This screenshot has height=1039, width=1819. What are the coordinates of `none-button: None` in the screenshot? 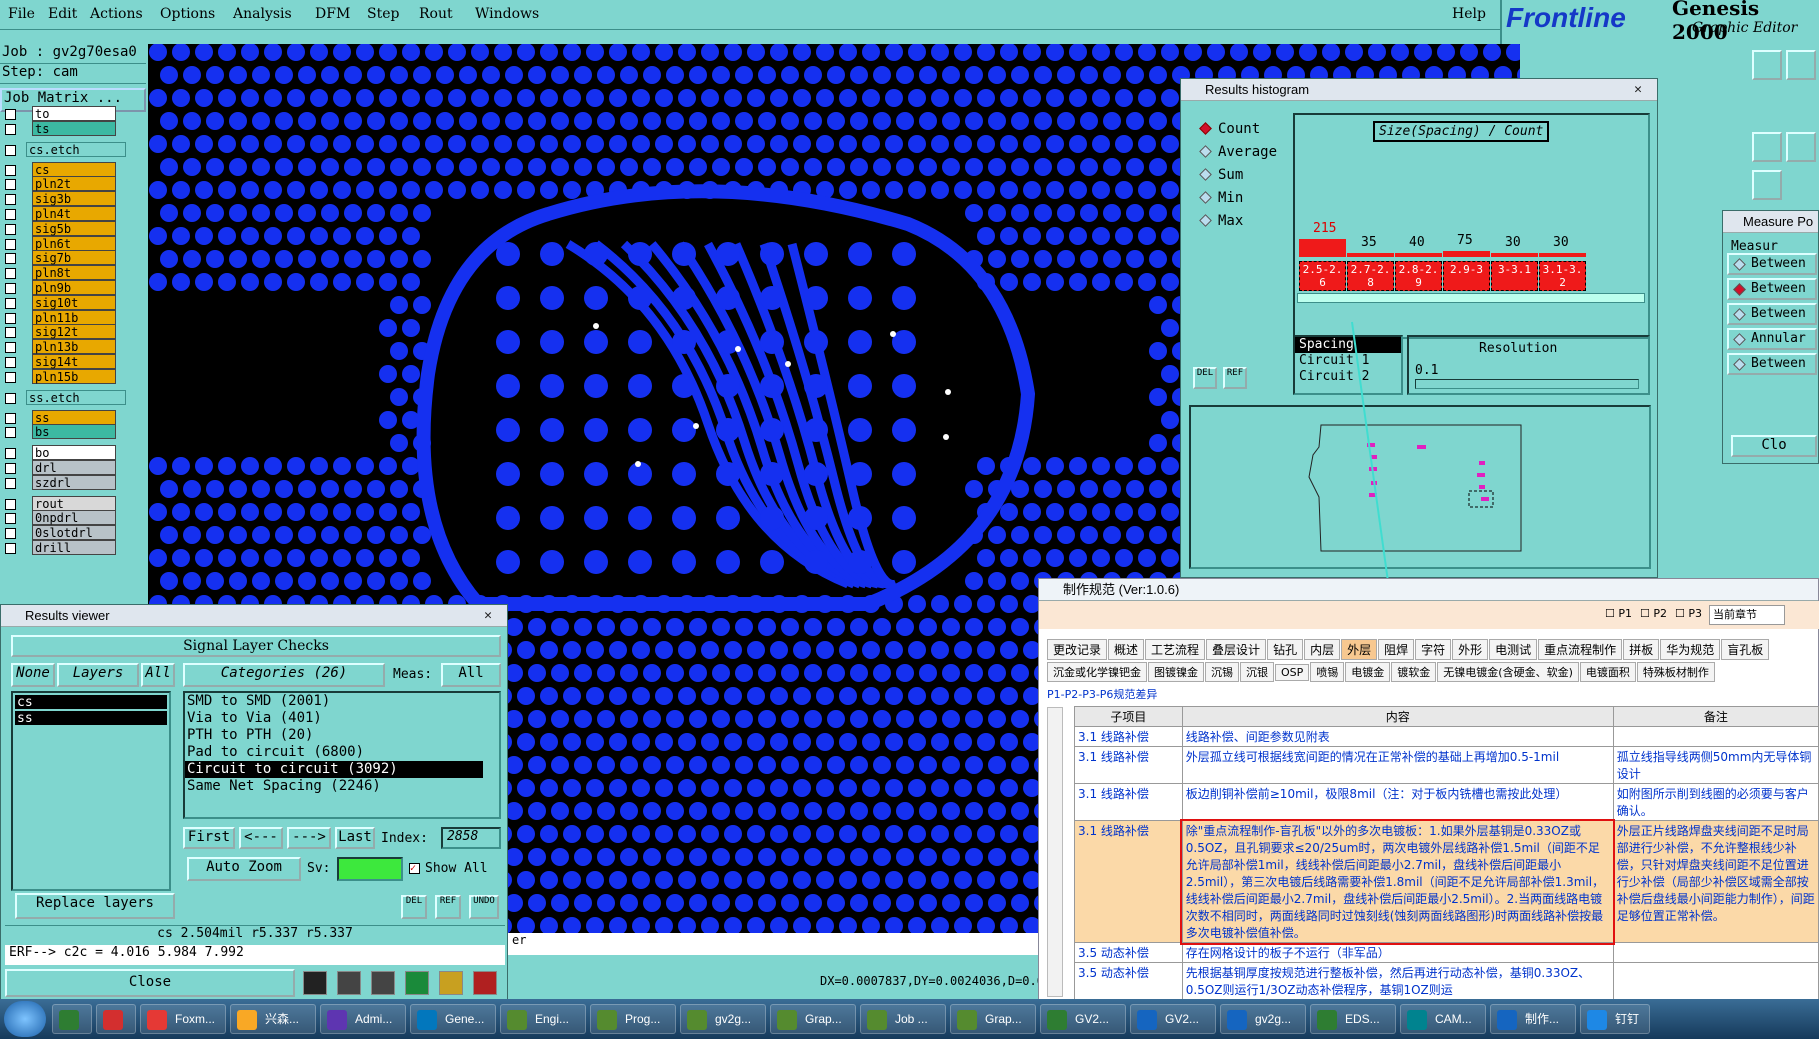 It's located at (33, 675).